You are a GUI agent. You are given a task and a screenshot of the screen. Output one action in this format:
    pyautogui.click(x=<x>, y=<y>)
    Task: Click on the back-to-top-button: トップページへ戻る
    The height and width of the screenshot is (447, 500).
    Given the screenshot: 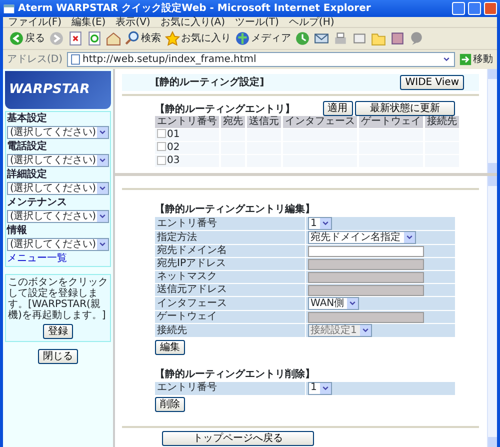 What is the action you would take?
    pyautogui.click(x=238, y=438)
    